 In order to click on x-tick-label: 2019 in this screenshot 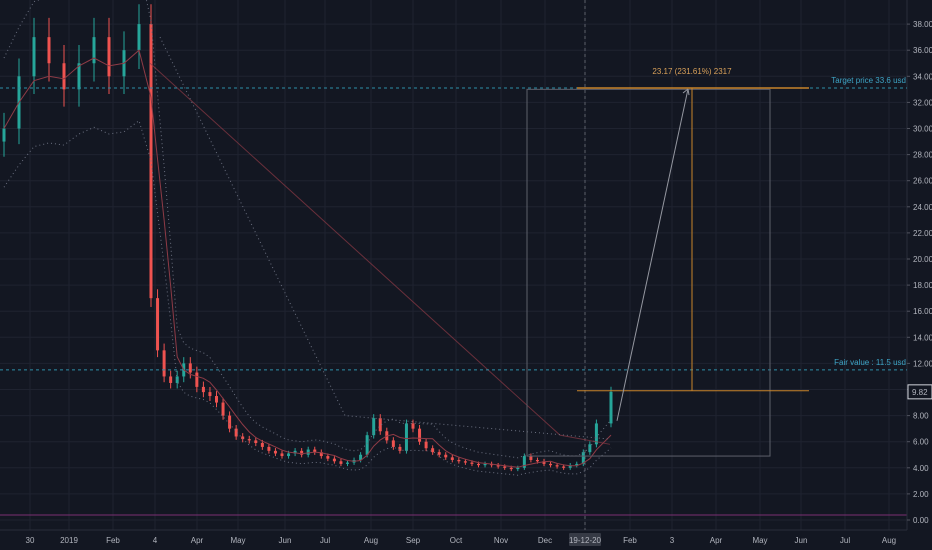, I will do `click(69, 540)`.